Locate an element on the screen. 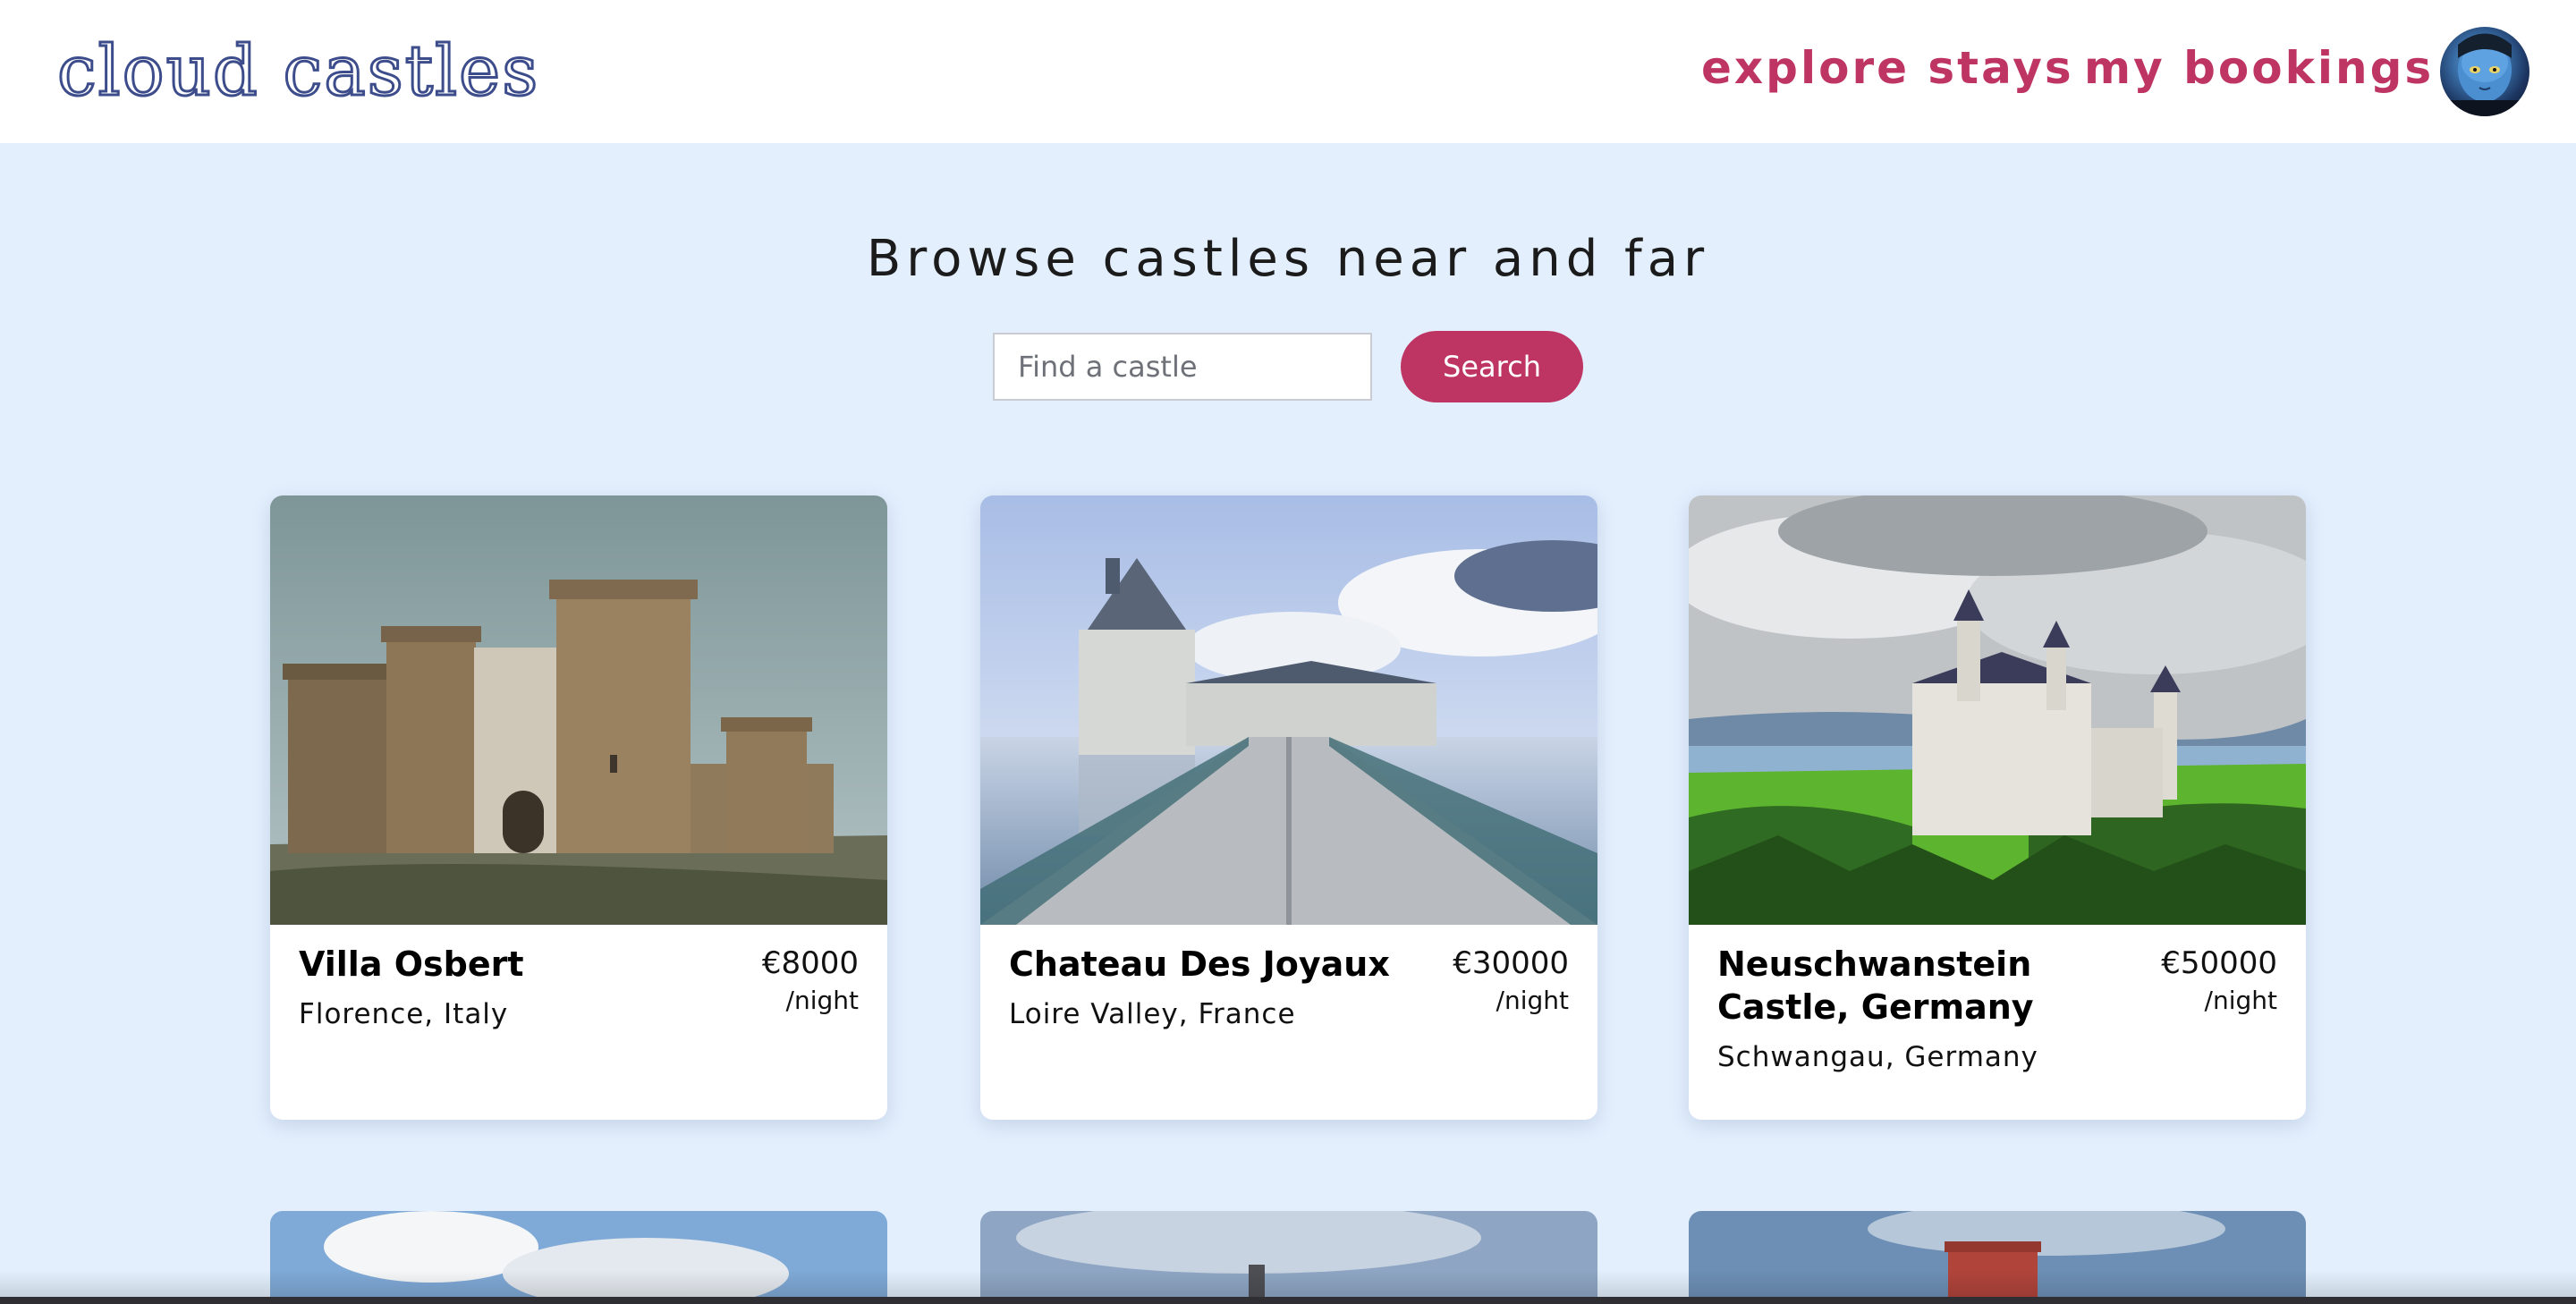 This screenshot has height=1304, width=2576. castle-name: Chateau Des Joyaux is located at coordinates (1199, 964).